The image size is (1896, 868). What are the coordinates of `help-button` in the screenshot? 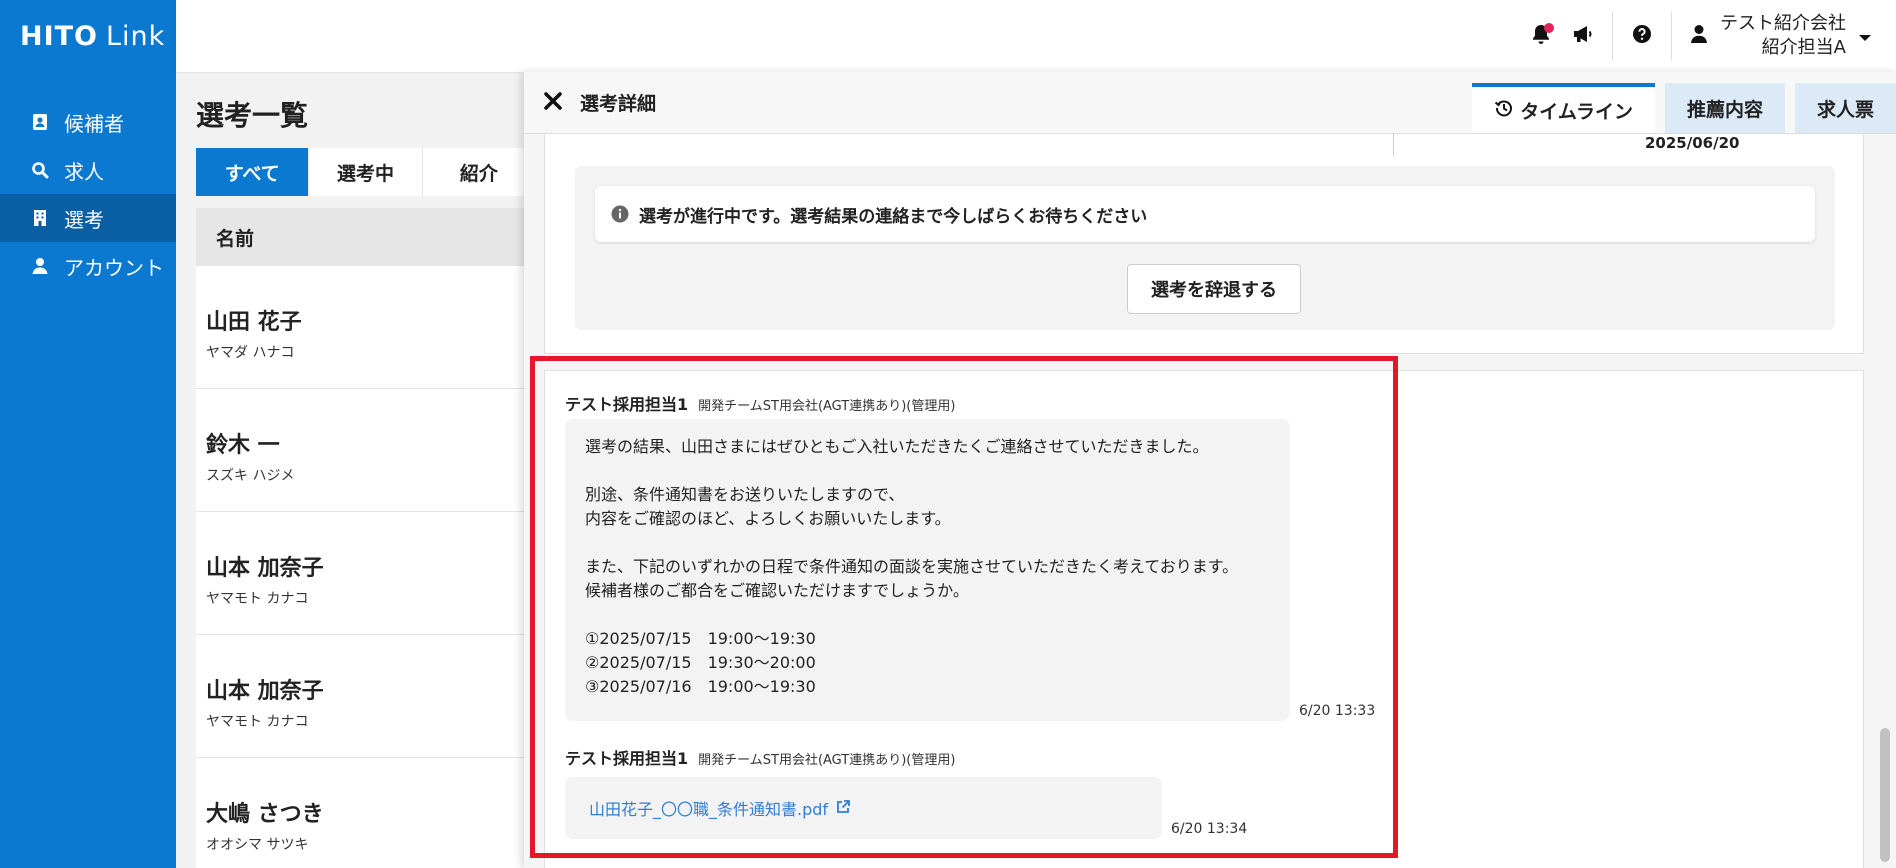 It's located at (1642, 36).